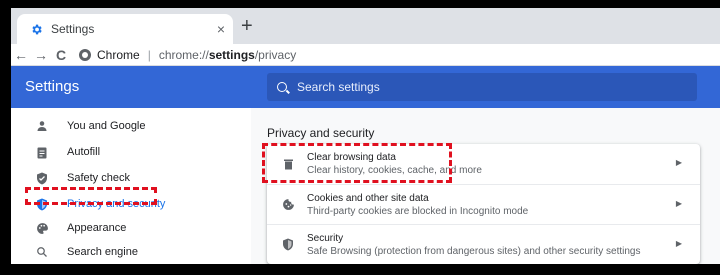 The image size is (720, 275). I want to click on sidebar-item-search-engine: Search engine, so click(131, 252).